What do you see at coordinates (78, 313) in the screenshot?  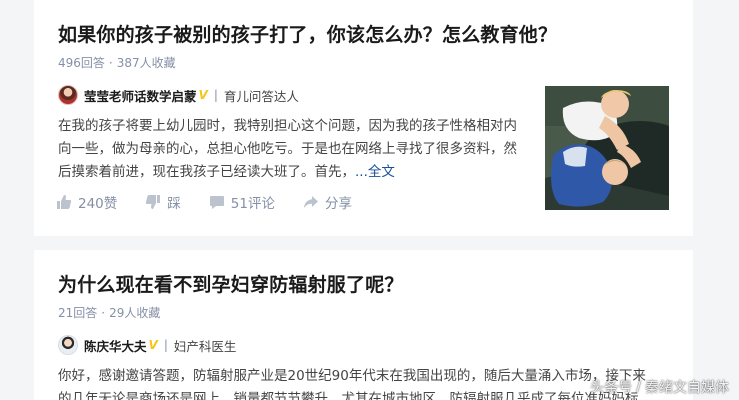 I see `answer-count: 21回答` at bounding box center [78, 313].